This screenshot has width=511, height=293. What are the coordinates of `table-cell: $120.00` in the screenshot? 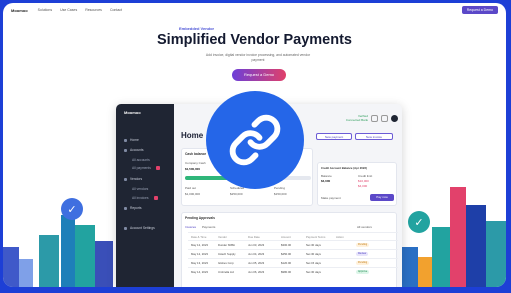 It's located at (286, 263).